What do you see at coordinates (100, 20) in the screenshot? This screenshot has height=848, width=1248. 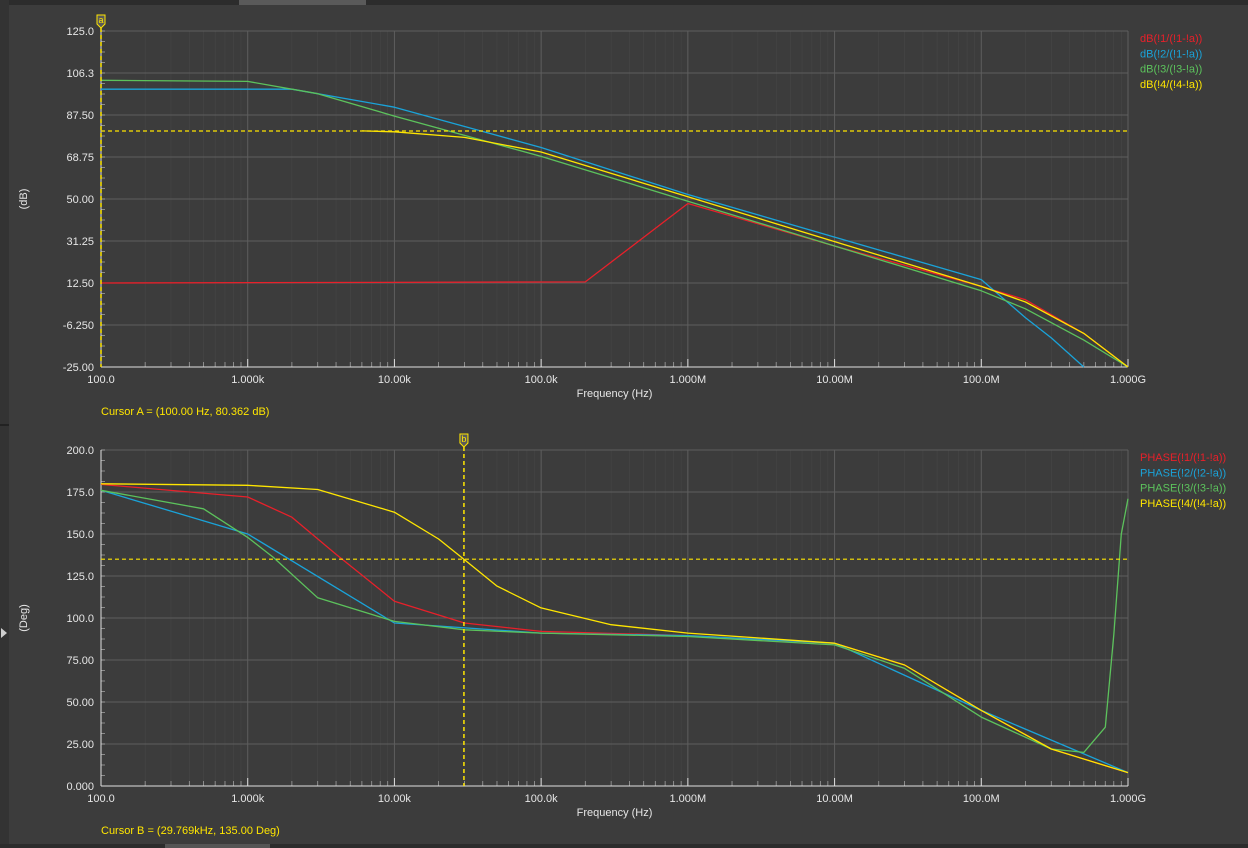 I see `cursor-marker-label: a` at bounding box center [100, 20].